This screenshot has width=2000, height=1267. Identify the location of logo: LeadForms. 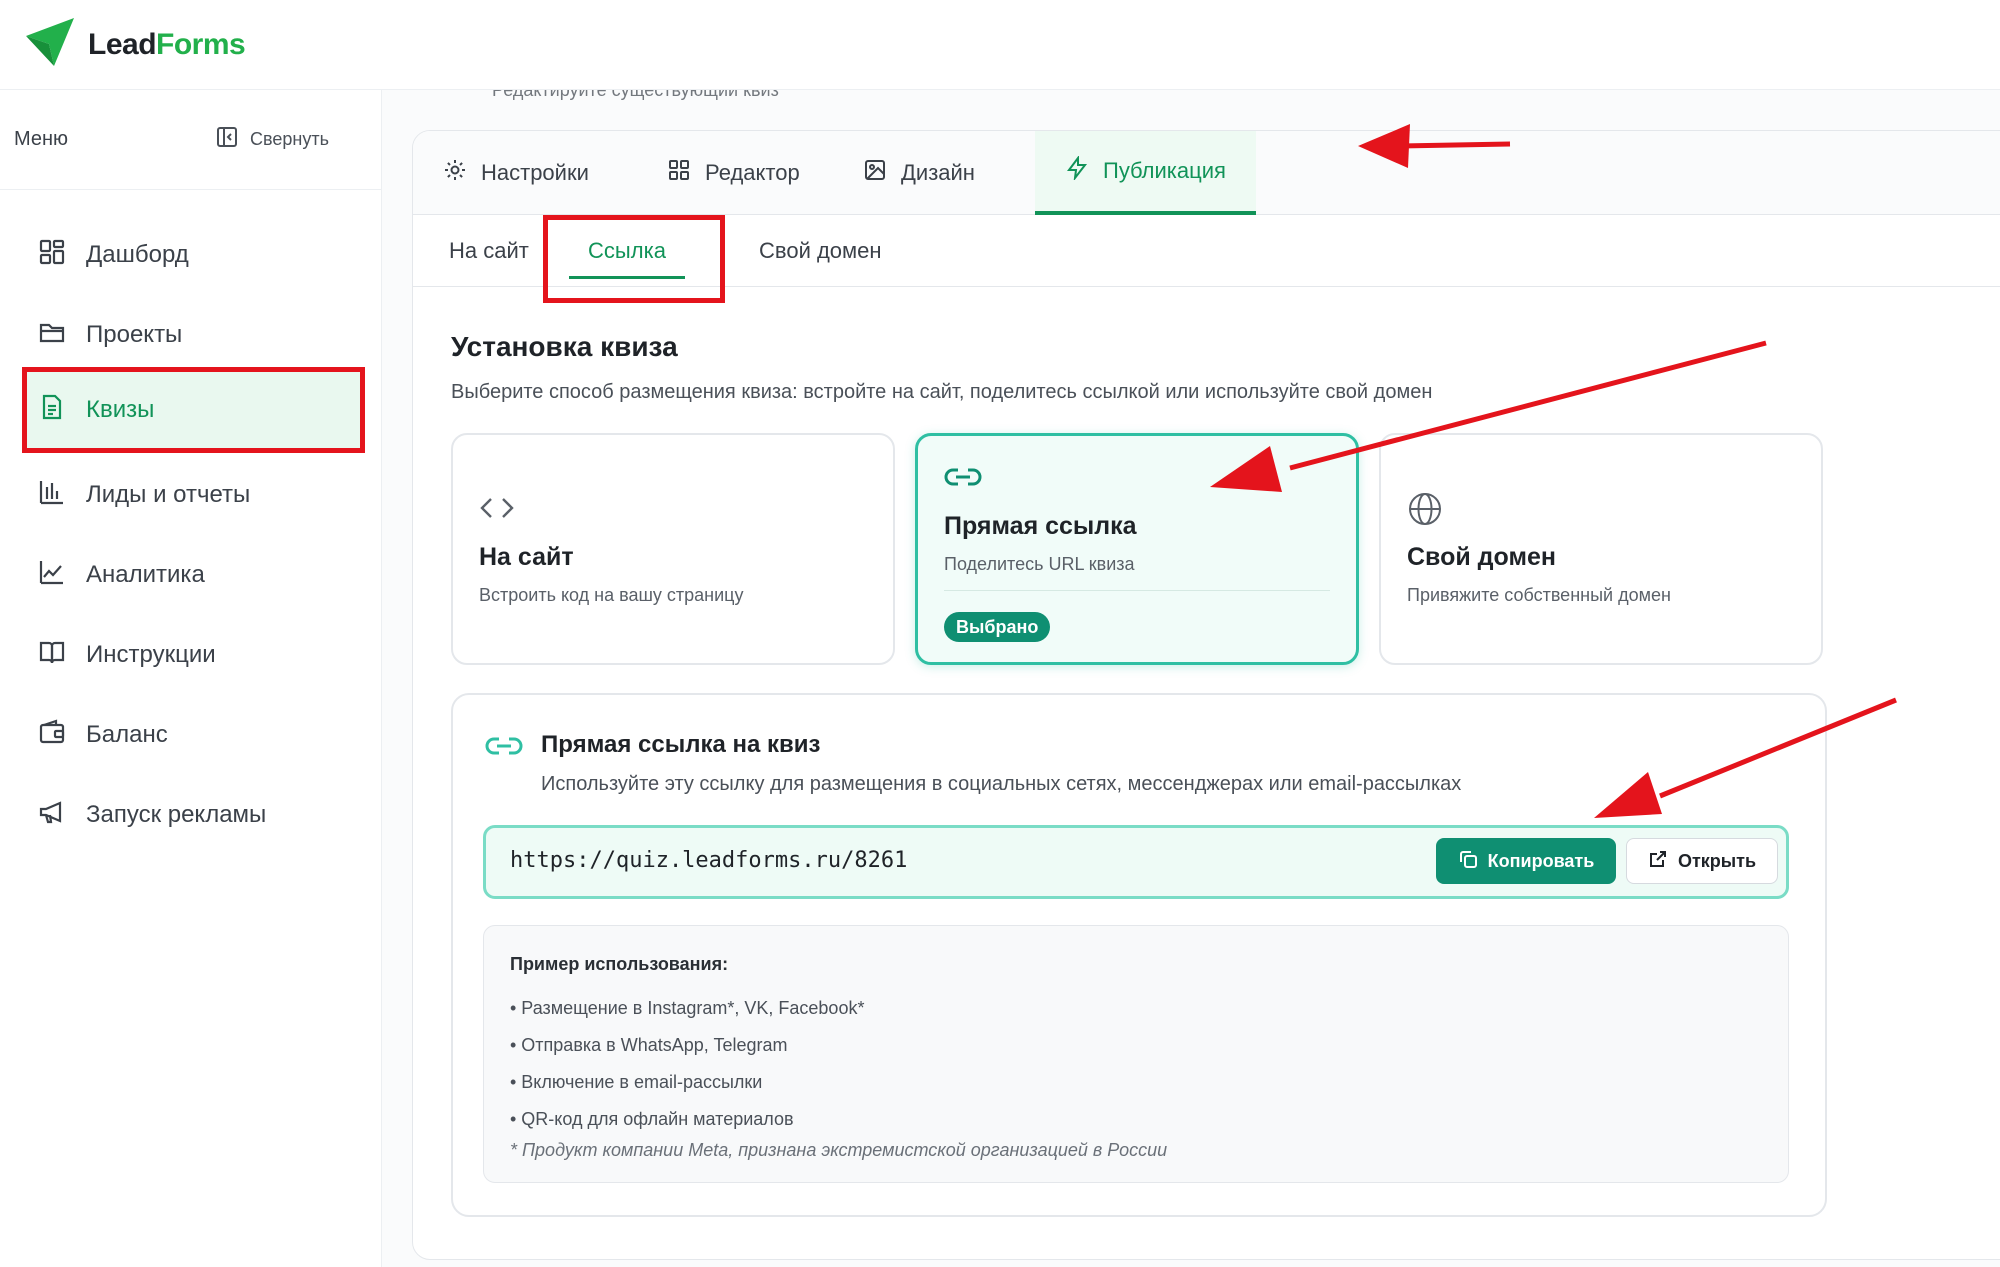
(135, 44).